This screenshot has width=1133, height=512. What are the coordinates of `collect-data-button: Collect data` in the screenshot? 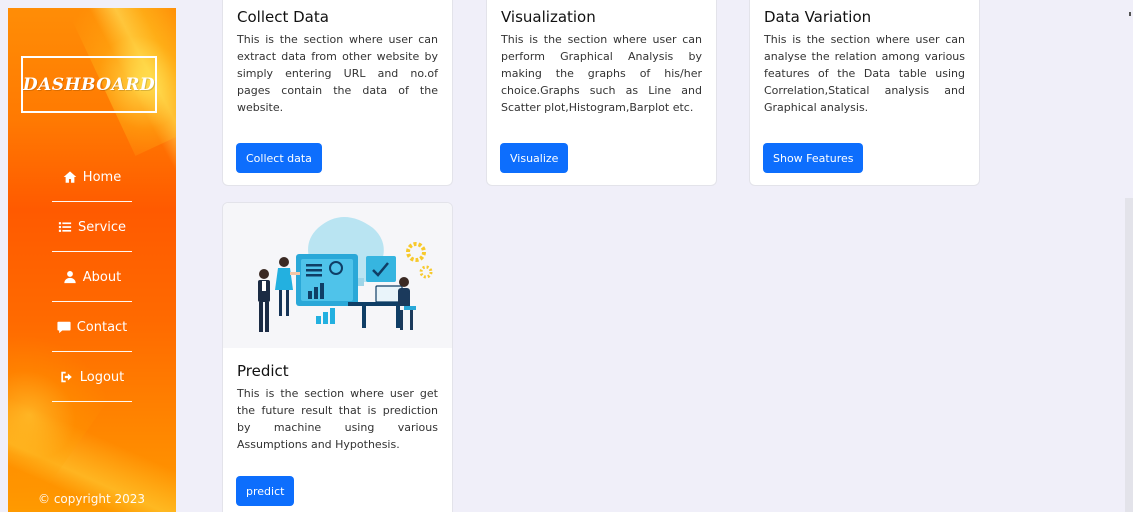 It's located at (279, 158).